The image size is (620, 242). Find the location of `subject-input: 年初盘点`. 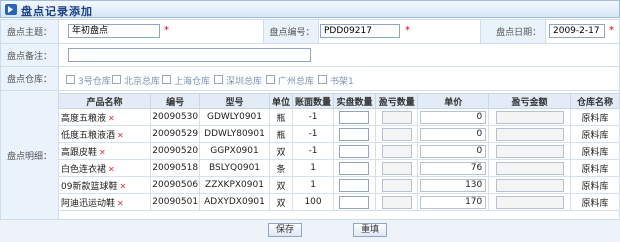

subject-input: 年初盘点 is located at coordinates (114, 31).